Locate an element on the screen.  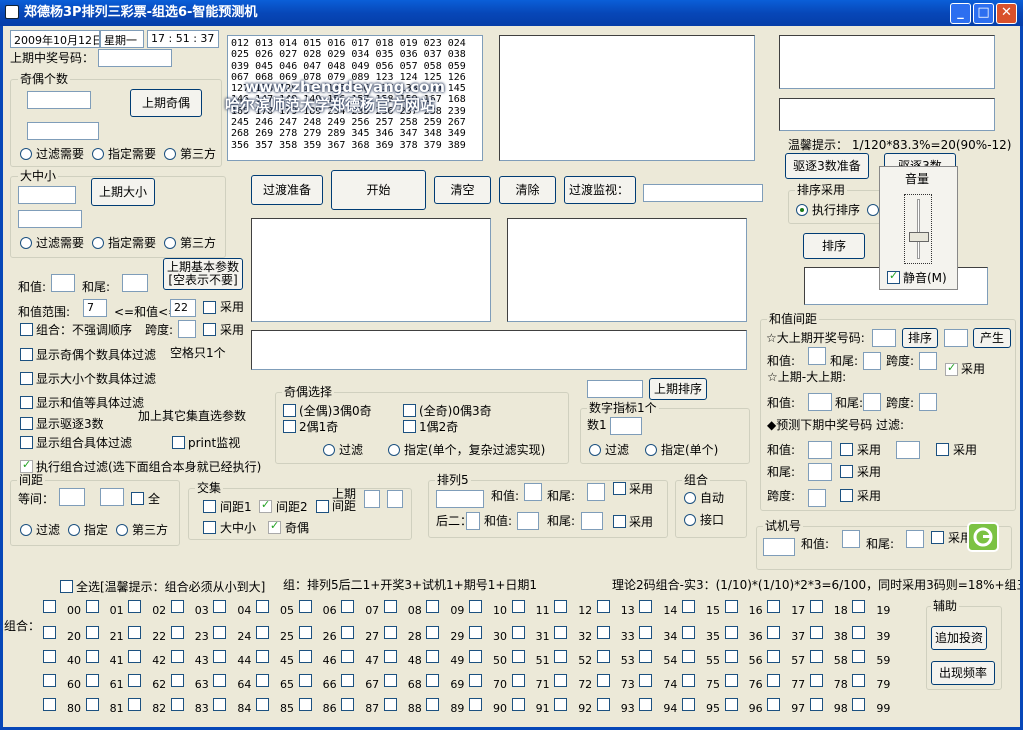
prep-button: 过渡准备 is located at coordinates (287, 190).